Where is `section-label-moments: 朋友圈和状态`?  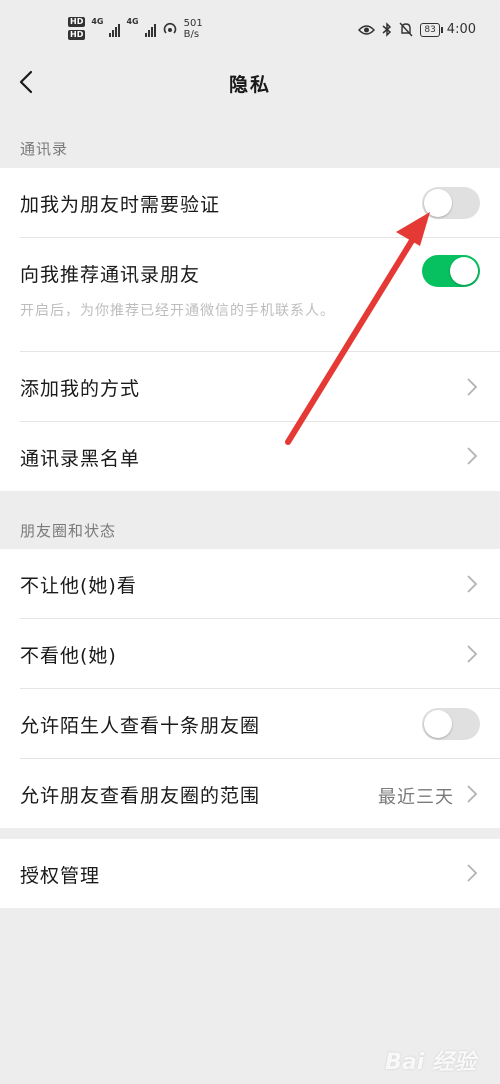 section-label-moments: 朋友圈和状态 is located at coordinates (68, 531).